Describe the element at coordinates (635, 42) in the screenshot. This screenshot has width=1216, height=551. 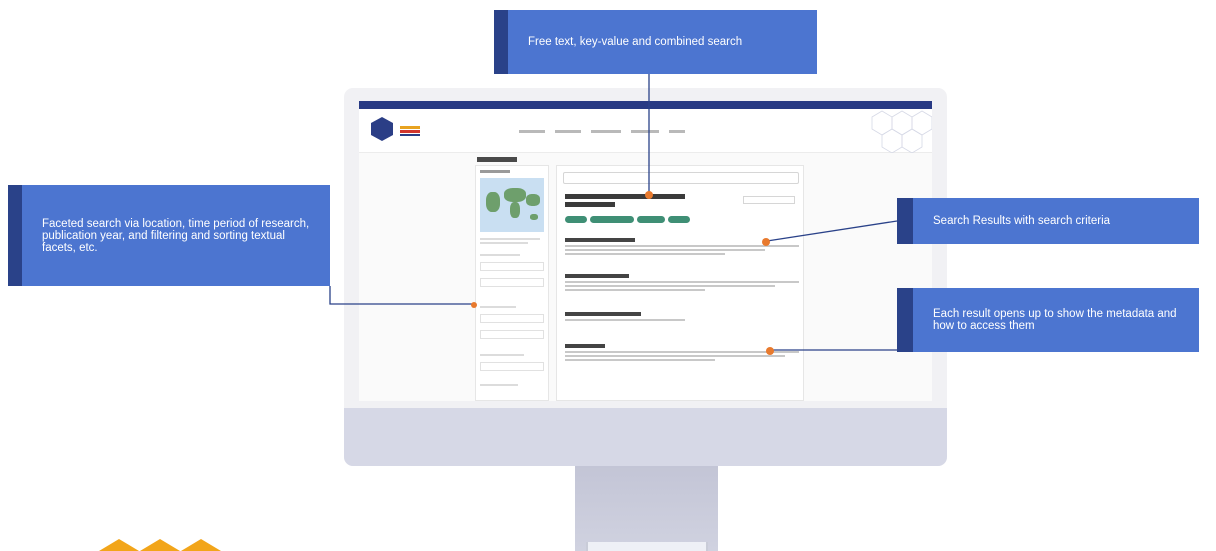
I see `callout-search-text: Free text, key-value and combined search` at that location.